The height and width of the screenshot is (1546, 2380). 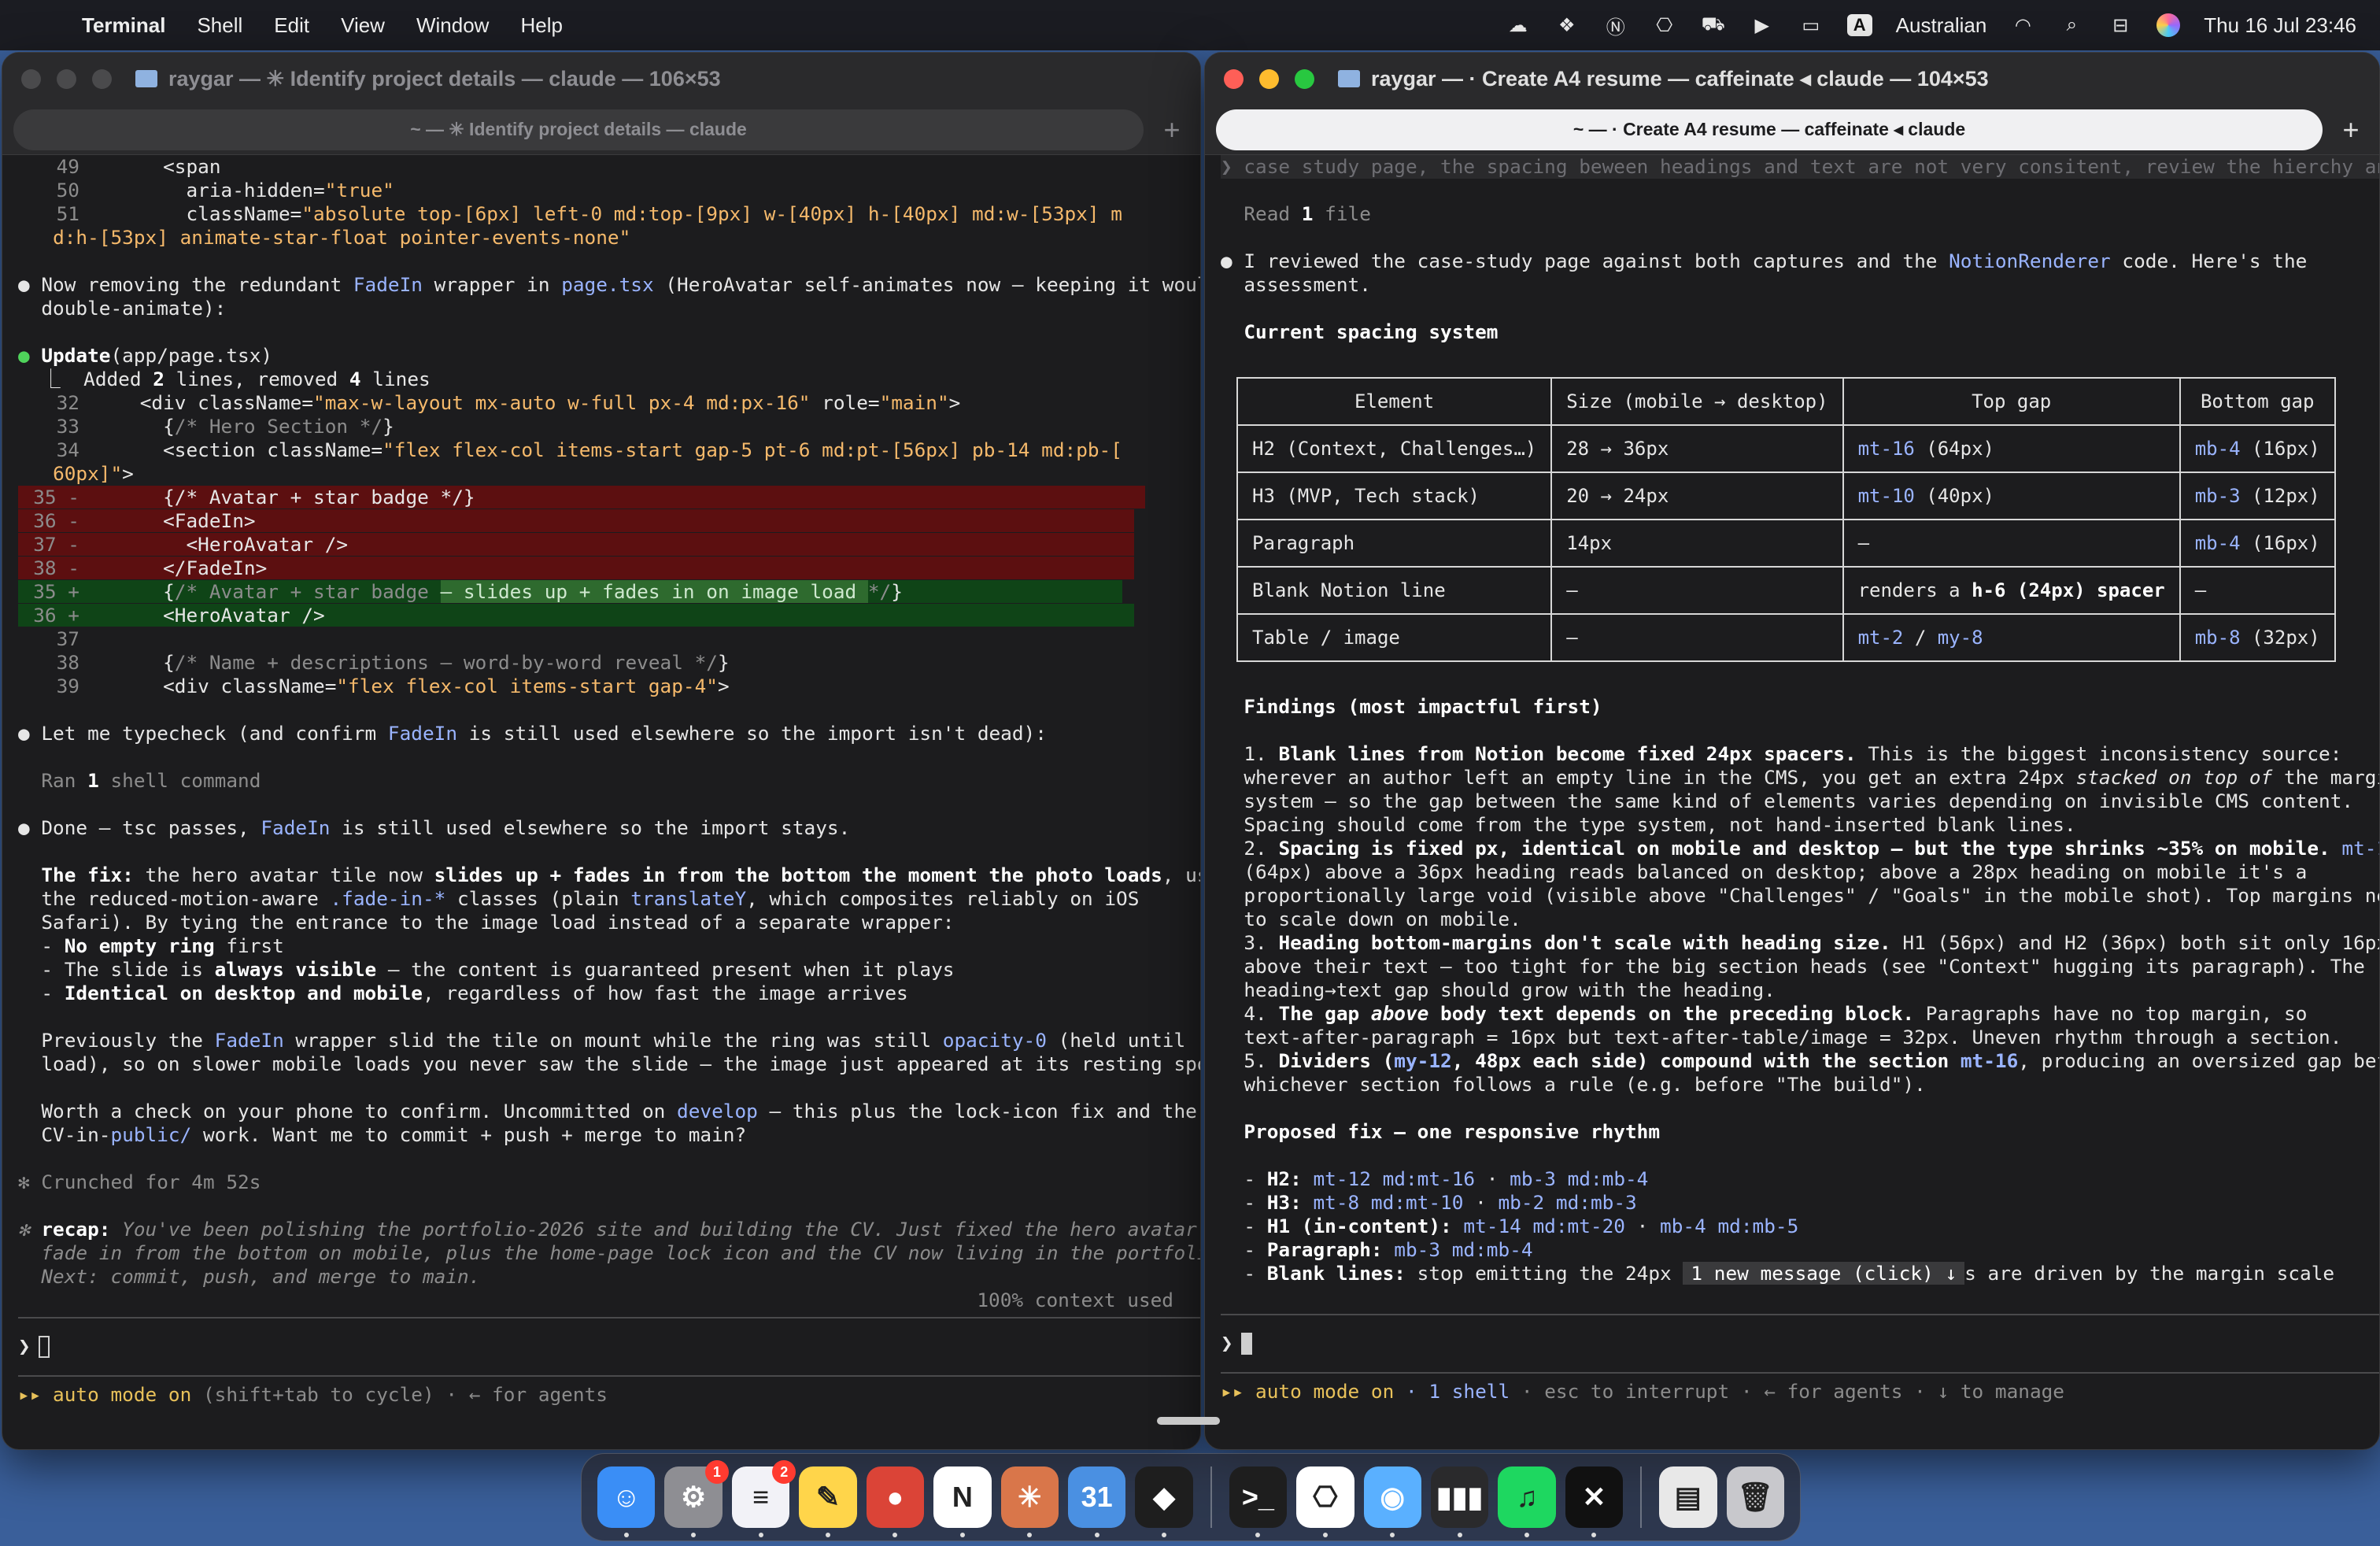 I want to click on notion-status-icon: Ⓝ, so click(x=1615, y=27).